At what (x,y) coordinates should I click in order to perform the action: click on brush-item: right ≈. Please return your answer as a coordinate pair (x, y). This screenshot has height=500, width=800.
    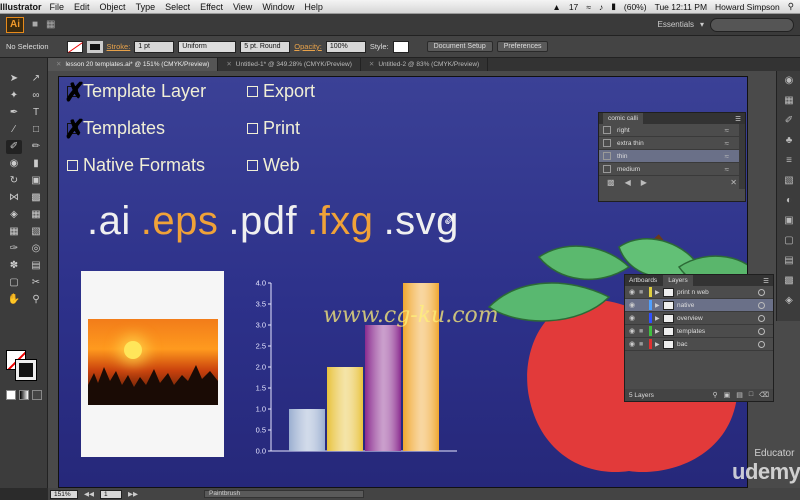
    Looking at the image, I should click on (672, 130).